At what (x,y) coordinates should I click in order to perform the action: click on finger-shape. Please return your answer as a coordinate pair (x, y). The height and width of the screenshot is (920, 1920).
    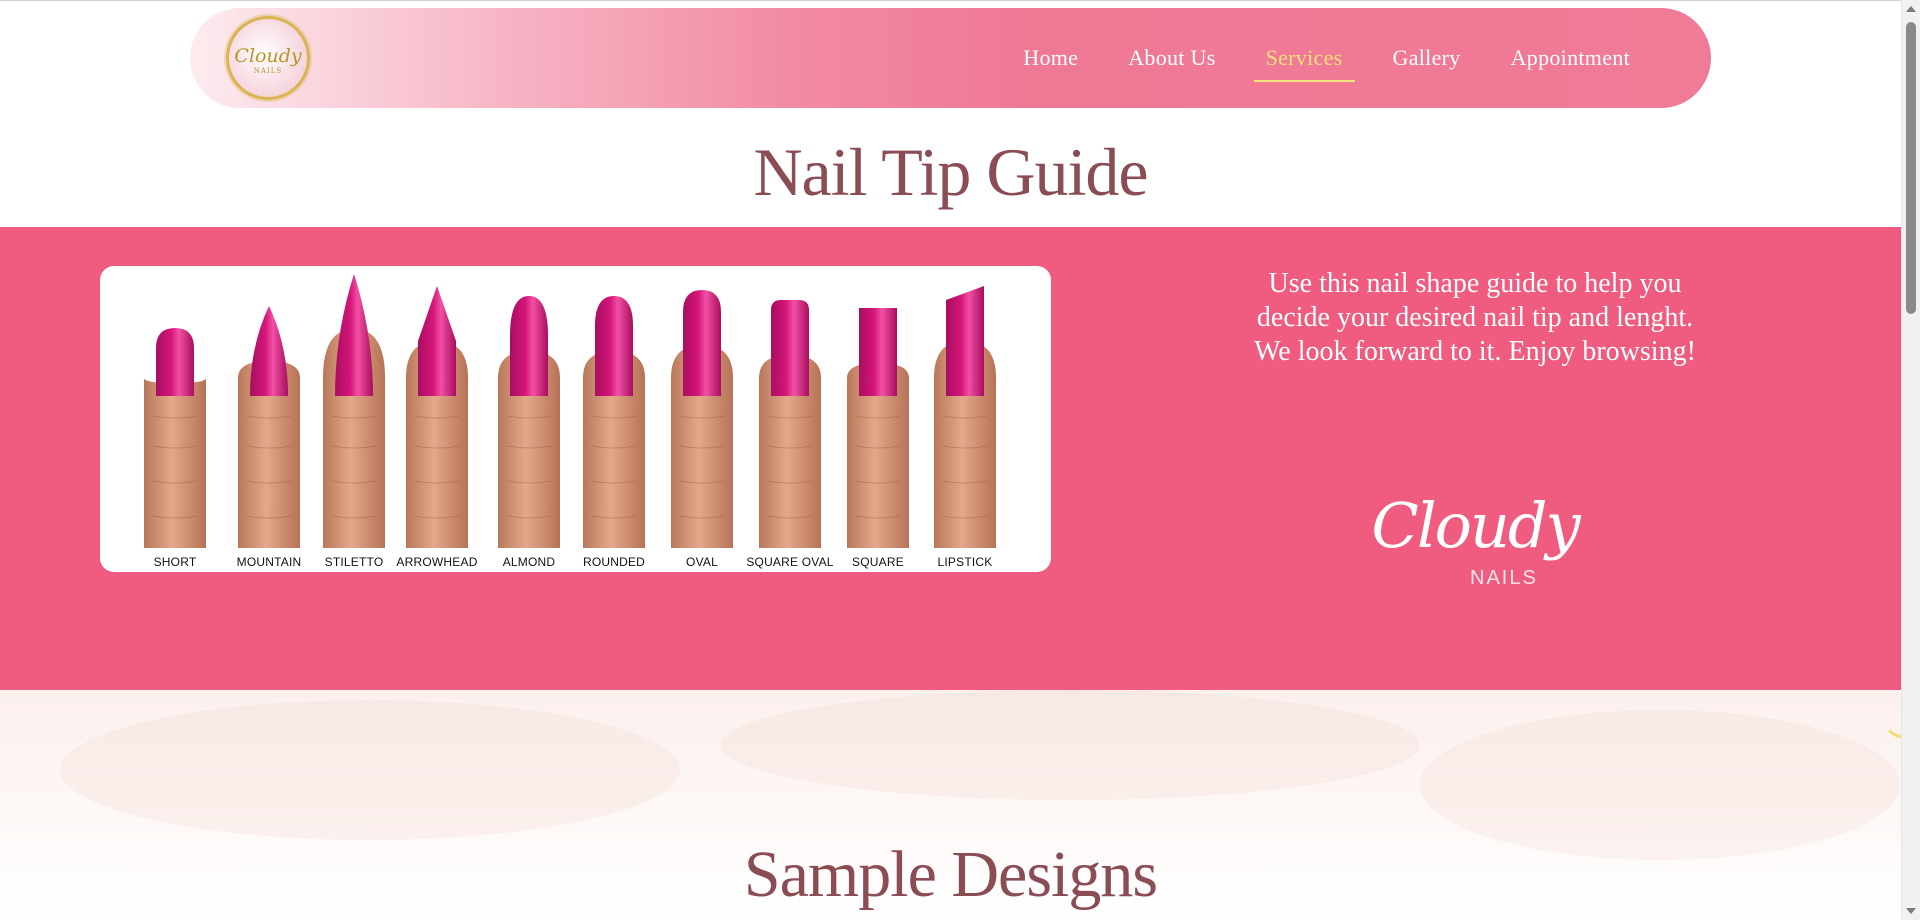
    Looking at the image, I should click on (175, 463).